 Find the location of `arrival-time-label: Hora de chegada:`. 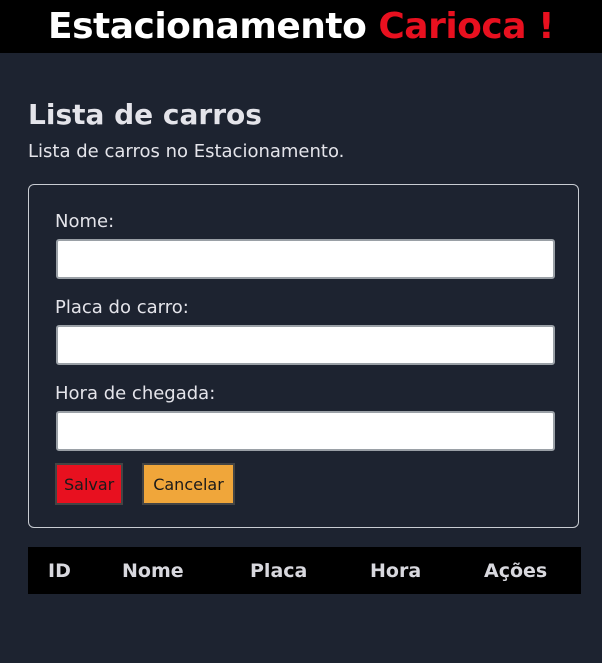

arrival-time-label: Hora de chegada: is located at coordinates (135, 393).